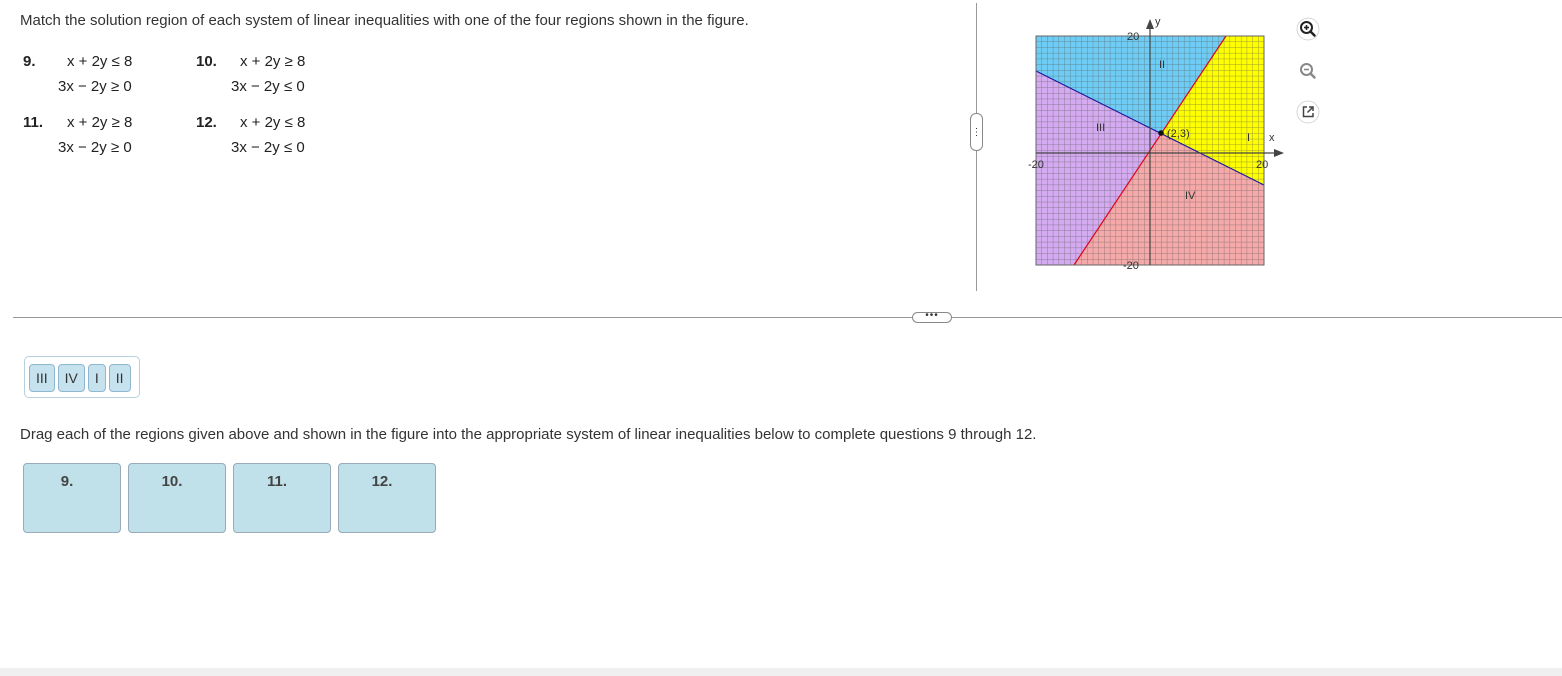 The image size is (1562, 676). What do you see at coordinates (33, 122) in the screenshot?
I see `problem-number: 11.` at bounding box center [33, 122].